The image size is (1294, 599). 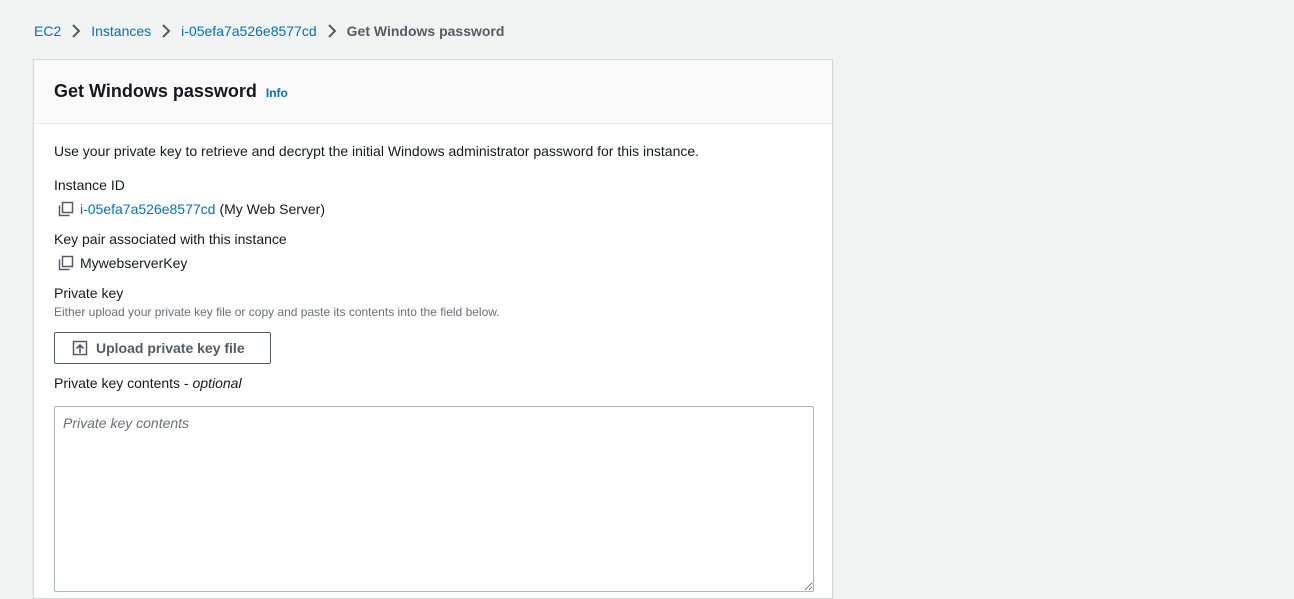 What do you see at coordinates (155, 91) in the screenshot?
I see `page-title: Get Windows password` at bounding box center [155, 91].